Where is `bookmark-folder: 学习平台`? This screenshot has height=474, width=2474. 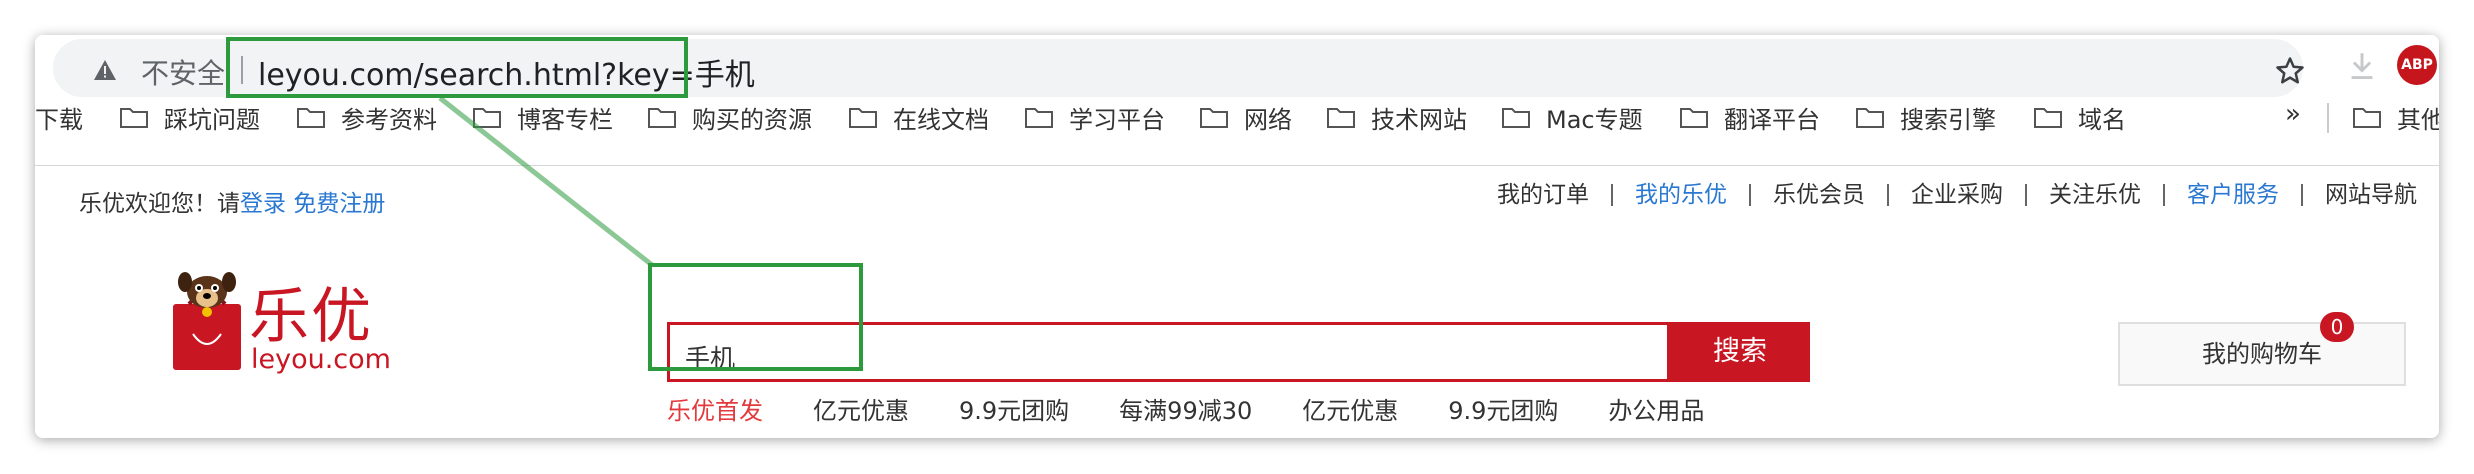 bookmark-folder: 学习平台 is located at coordinates (1095, 117).